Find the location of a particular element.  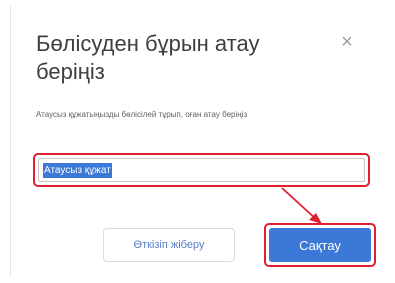

dialog-title: Бөлісуден бұрын атау беріңіз is located at coordinates (148, 57).